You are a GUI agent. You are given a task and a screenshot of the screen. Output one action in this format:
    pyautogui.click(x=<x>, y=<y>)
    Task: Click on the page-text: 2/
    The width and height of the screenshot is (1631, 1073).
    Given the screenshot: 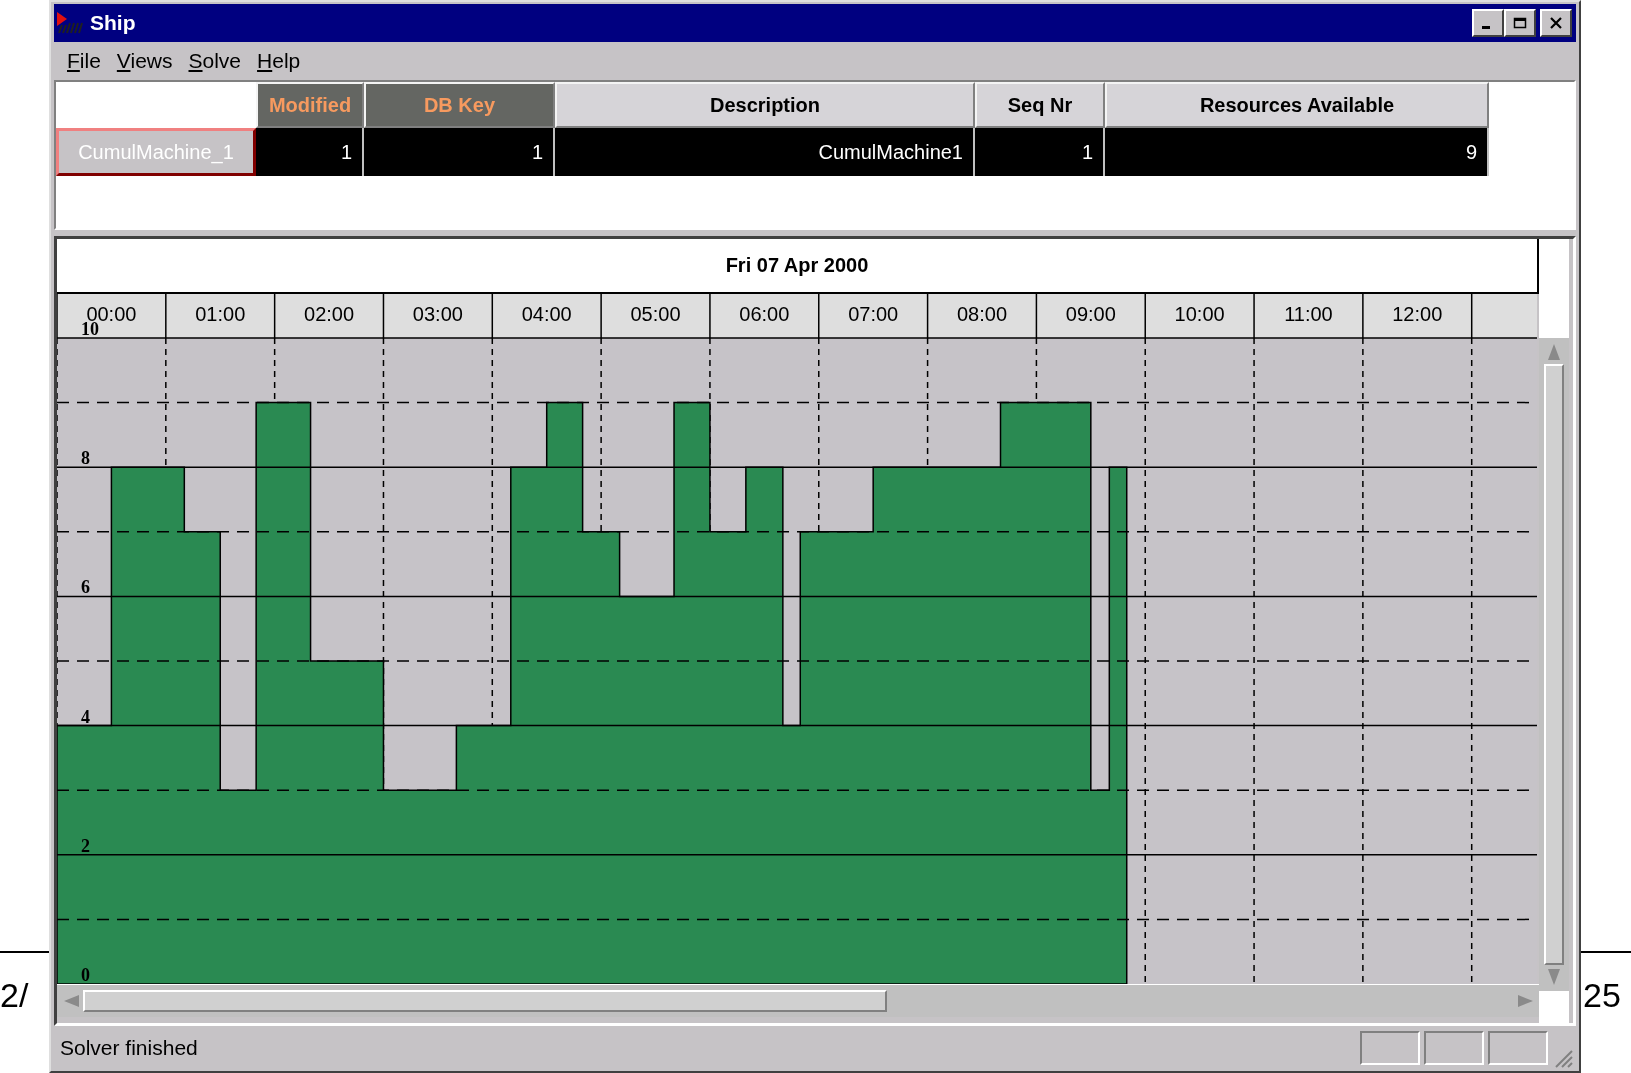 What is the action you would take?
    pyautogui.click(x=15, y=995)
    